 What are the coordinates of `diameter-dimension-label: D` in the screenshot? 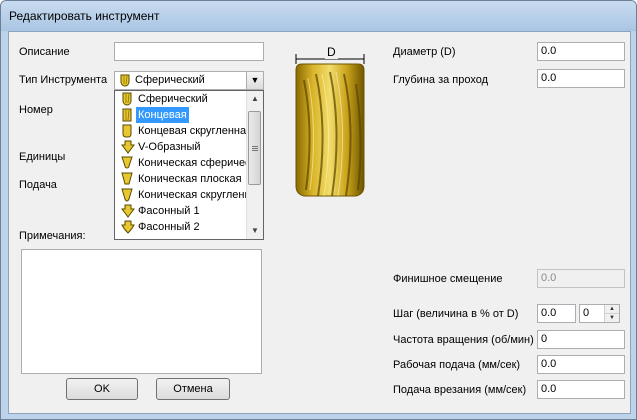 It's located at (331, 52).